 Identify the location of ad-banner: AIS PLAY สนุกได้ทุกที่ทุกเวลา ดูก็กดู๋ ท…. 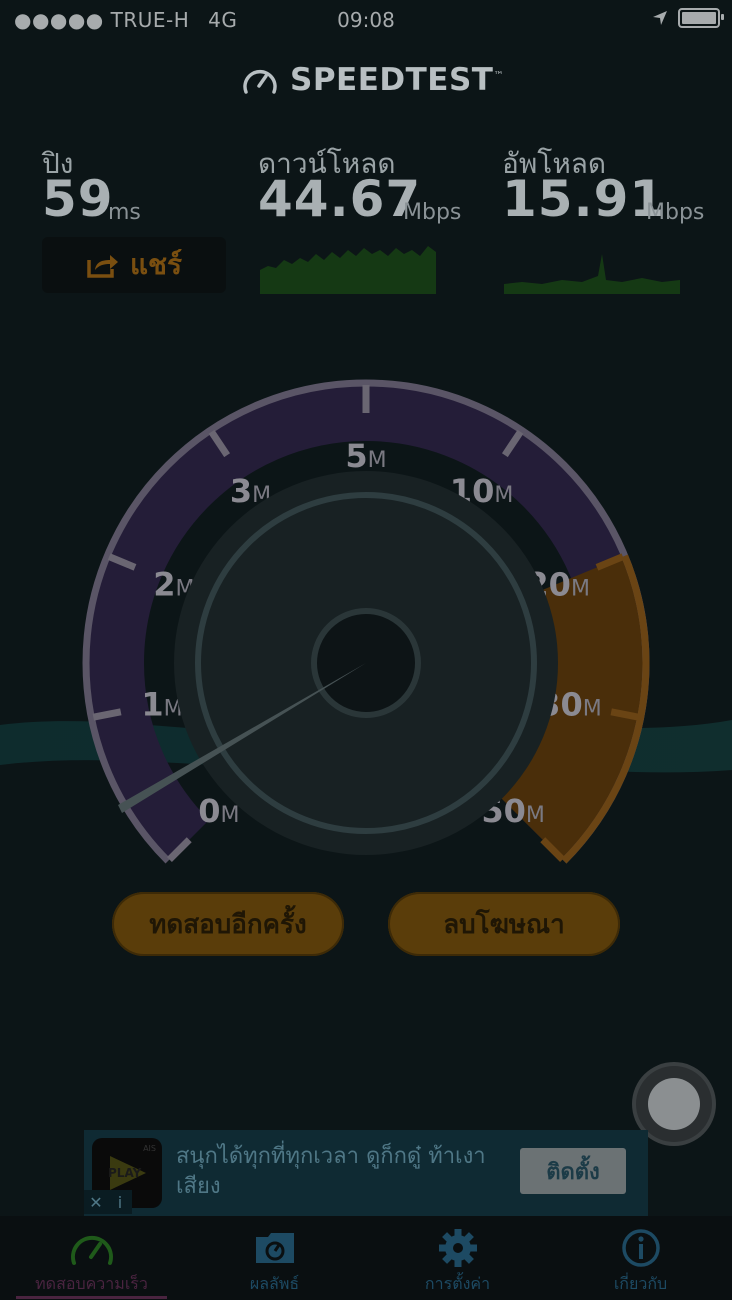
(366, 1173).